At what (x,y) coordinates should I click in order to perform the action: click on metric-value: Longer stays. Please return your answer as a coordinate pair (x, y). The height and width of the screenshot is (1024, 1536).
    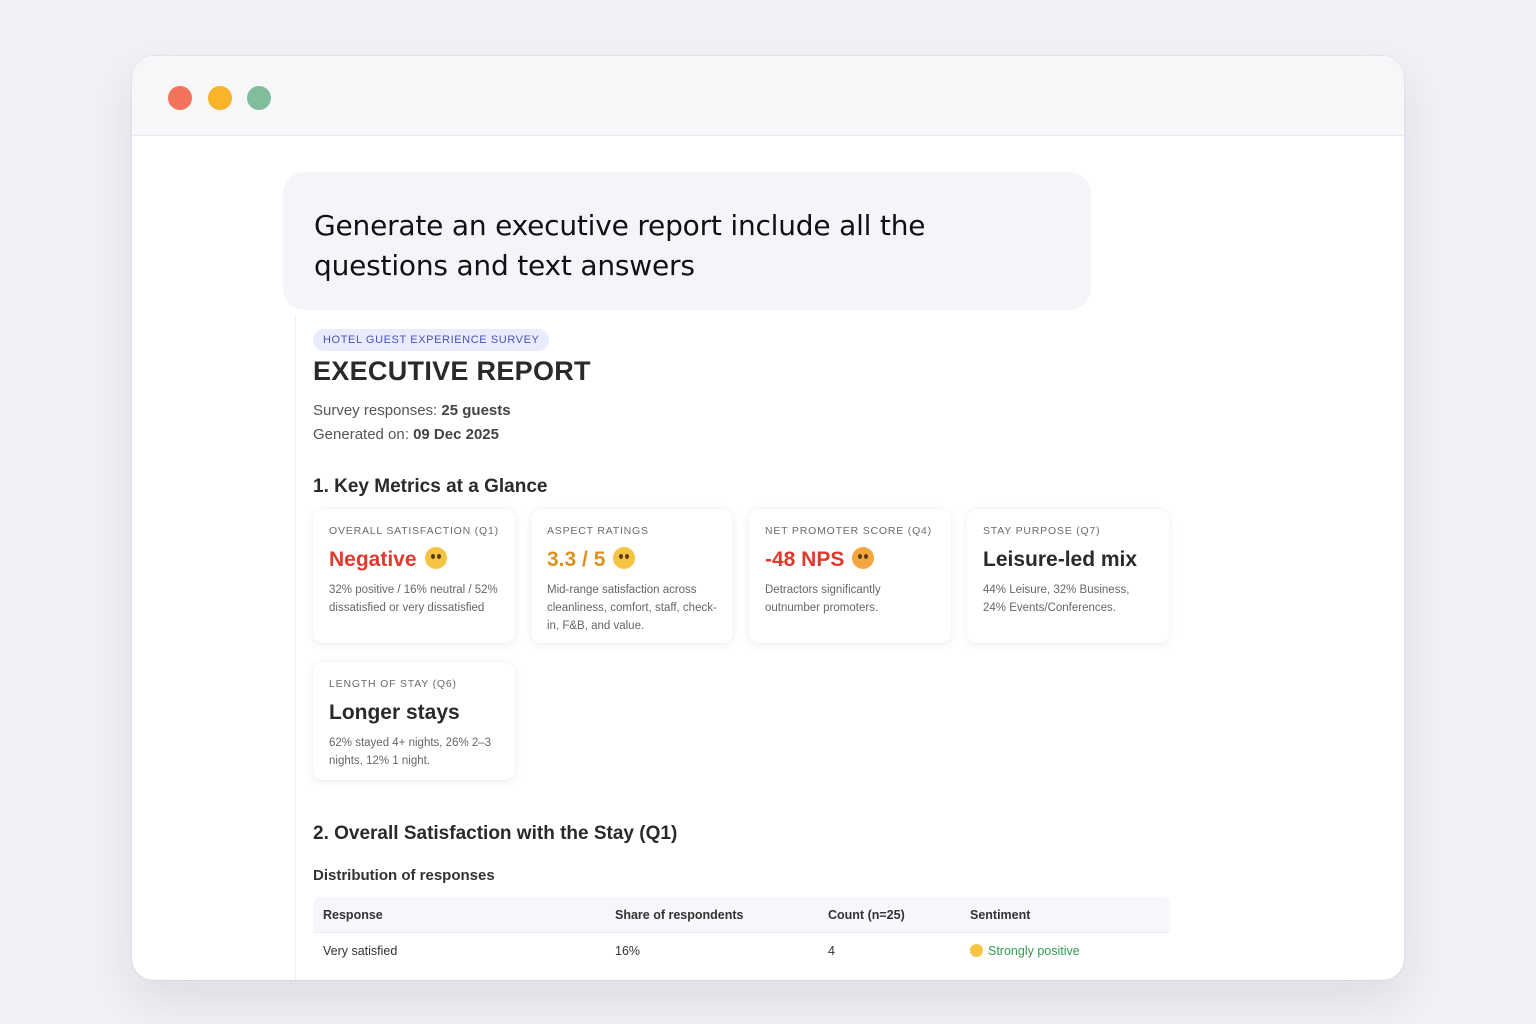
    Looking at the image, I should click on (394, 712).